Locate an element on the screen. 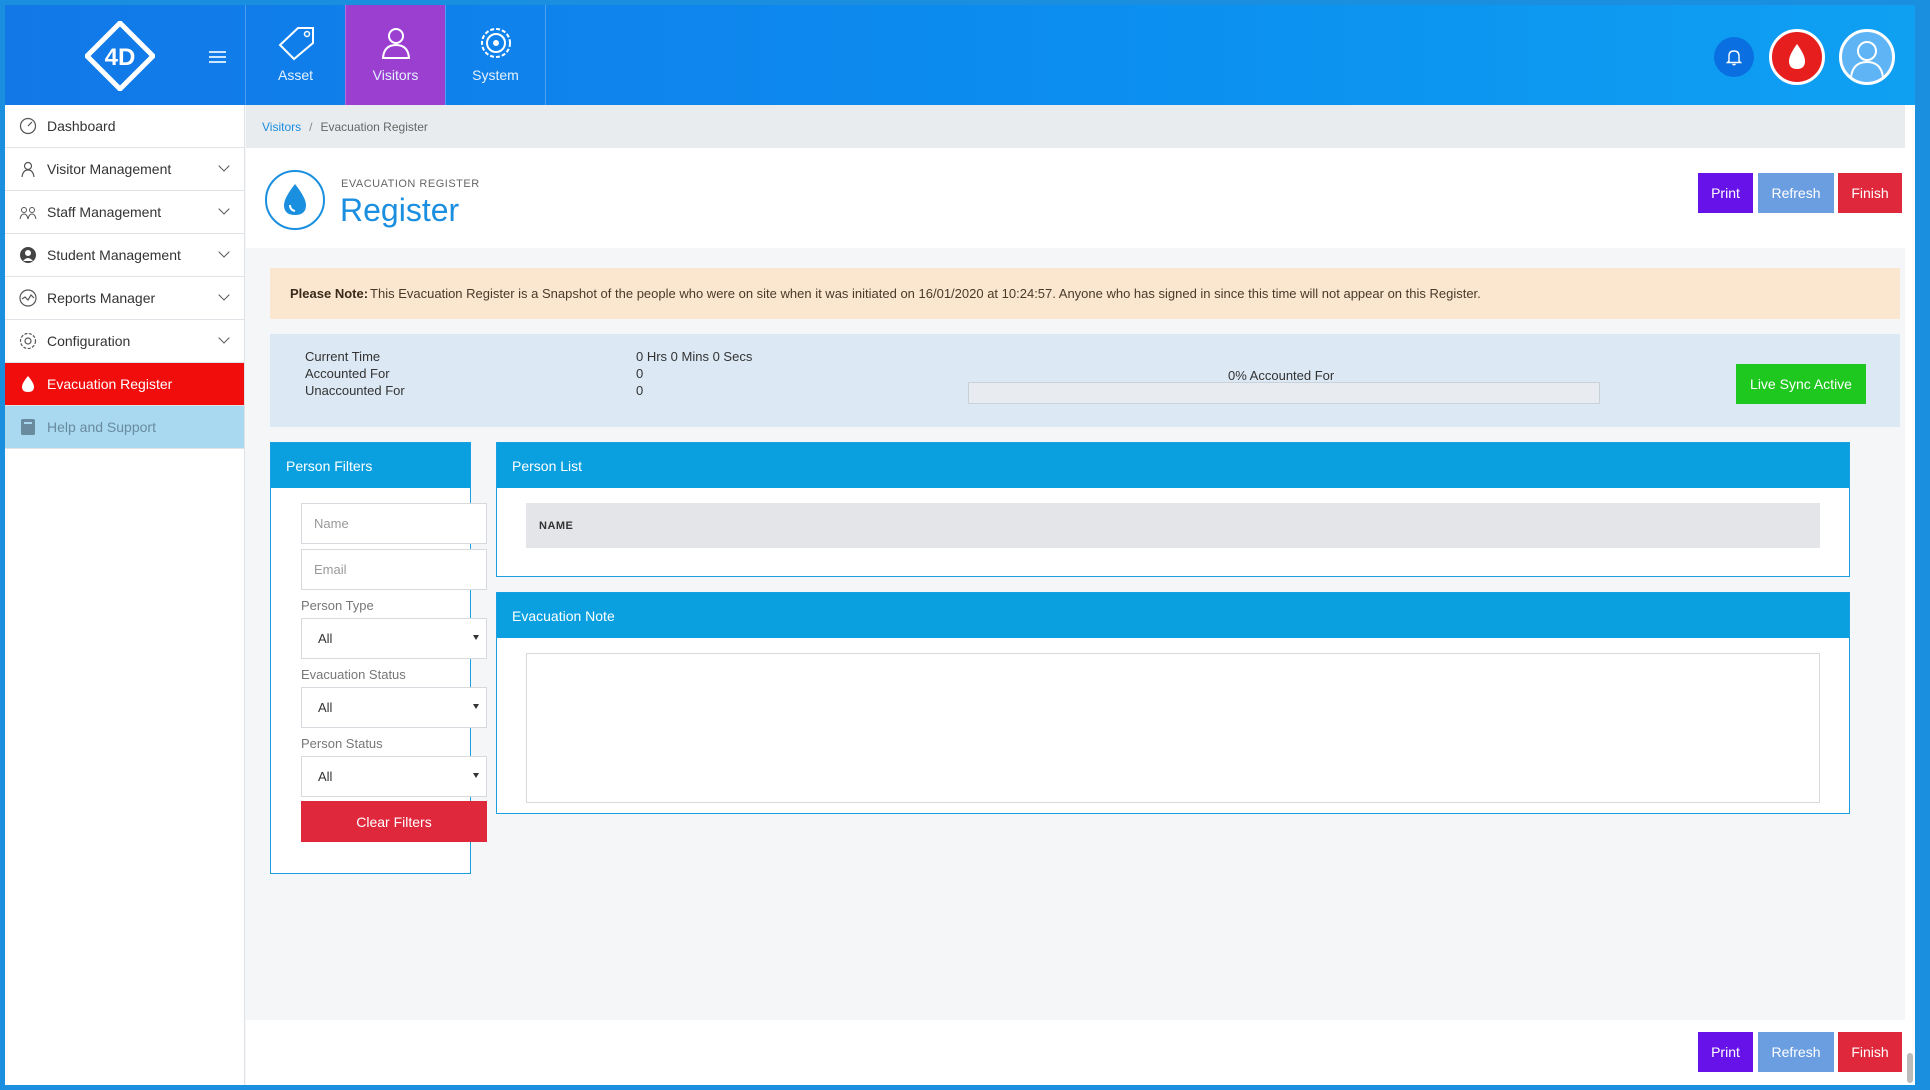  user-avatar is located at coordinates (1867, 57).